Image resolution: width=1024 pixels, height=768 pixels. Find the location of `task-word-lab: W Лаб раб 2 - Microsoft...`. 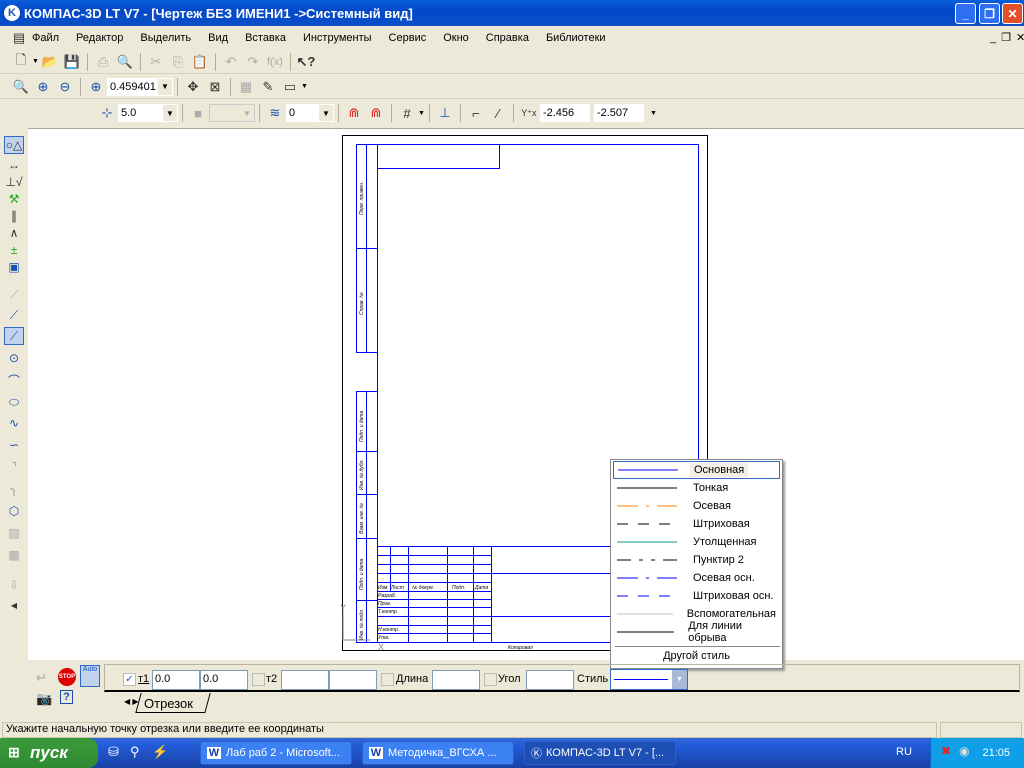

task-word-lab: W Лаб раб 2 - Microsoft... is located at coordinates (276, 753).